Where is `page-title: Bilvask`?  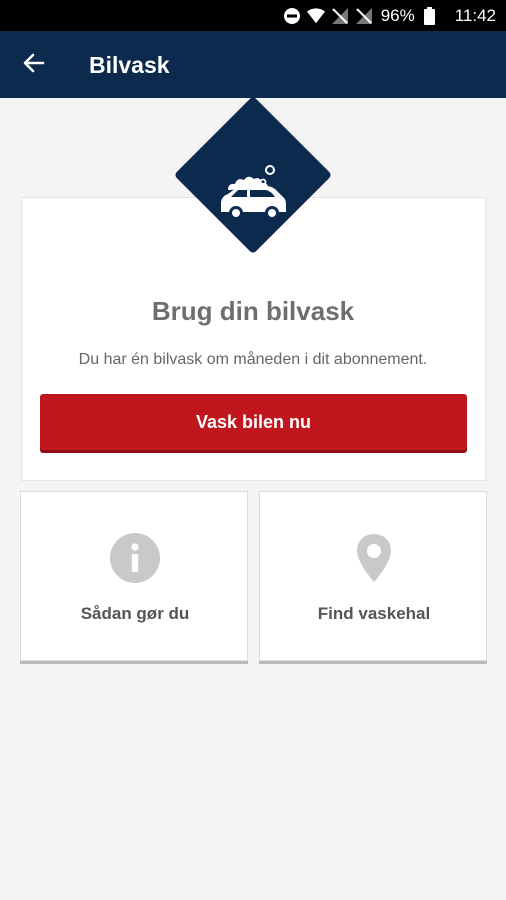 page-title: Bilvask is located at coordinates (129, 65).